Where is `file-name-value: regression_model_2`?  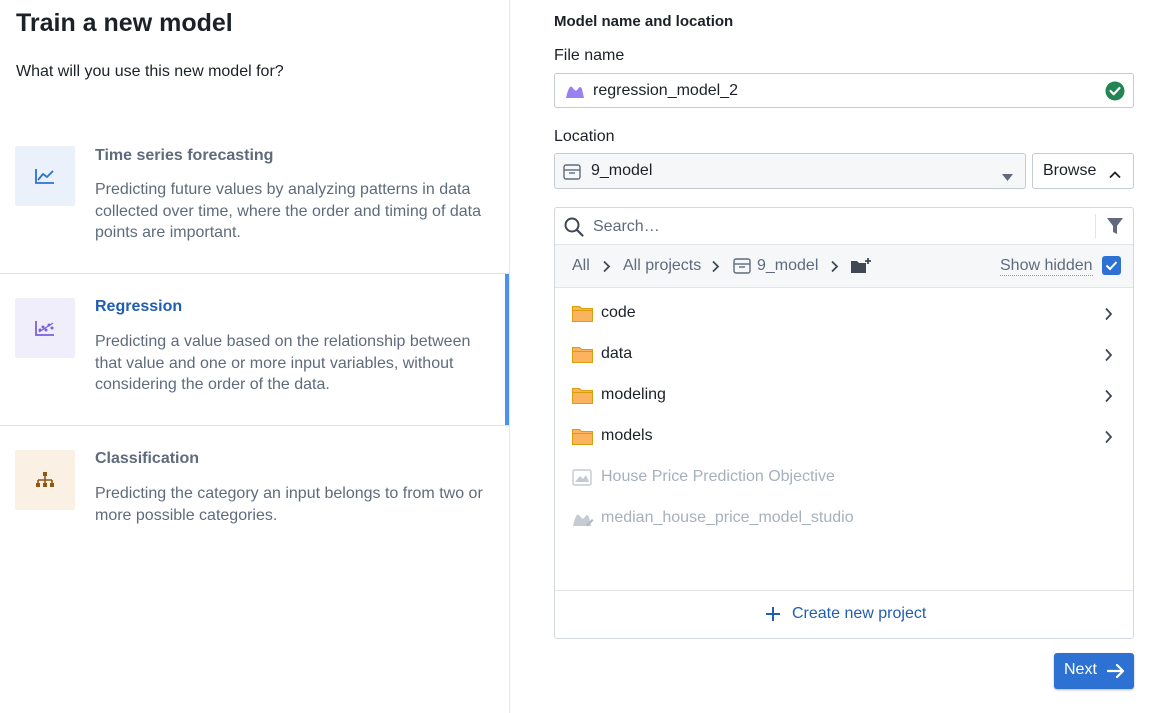 file-name-value: regression_model_2 is located at coordinates (665, 91).